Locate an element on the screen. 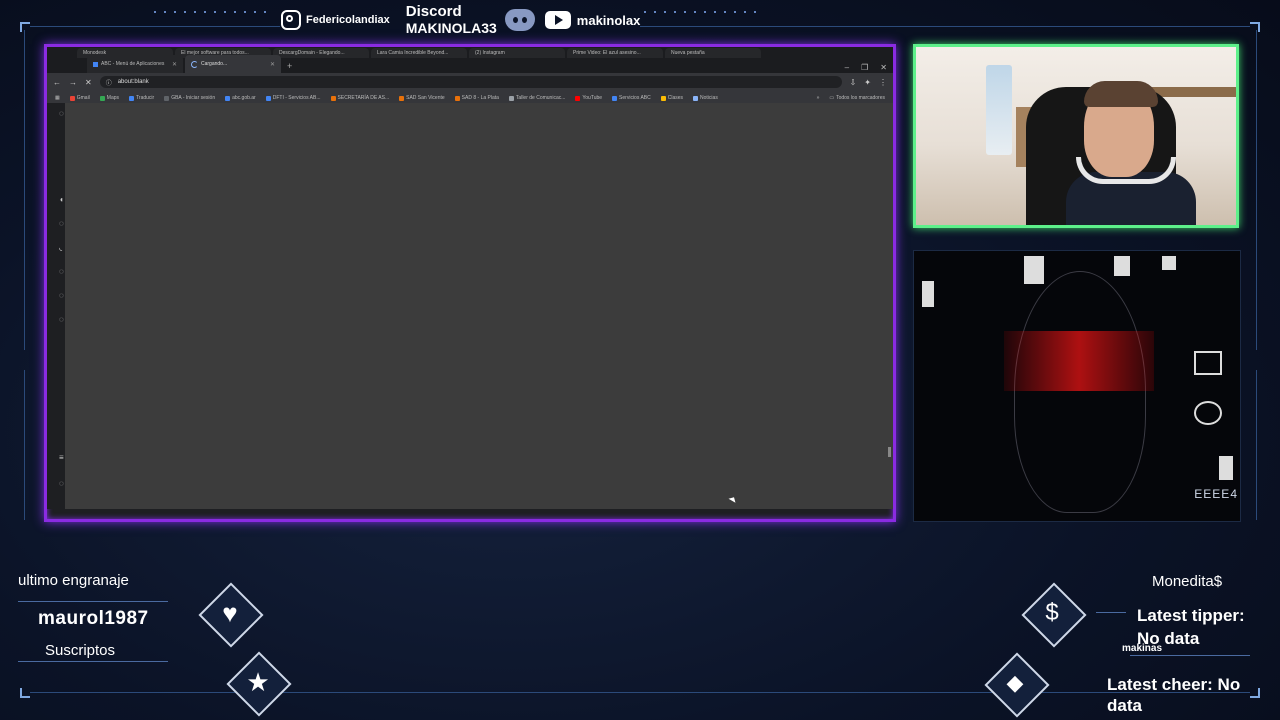 The image size is (1280, 720). bookmark-clases: Clases is located at coordinates (671, 98).